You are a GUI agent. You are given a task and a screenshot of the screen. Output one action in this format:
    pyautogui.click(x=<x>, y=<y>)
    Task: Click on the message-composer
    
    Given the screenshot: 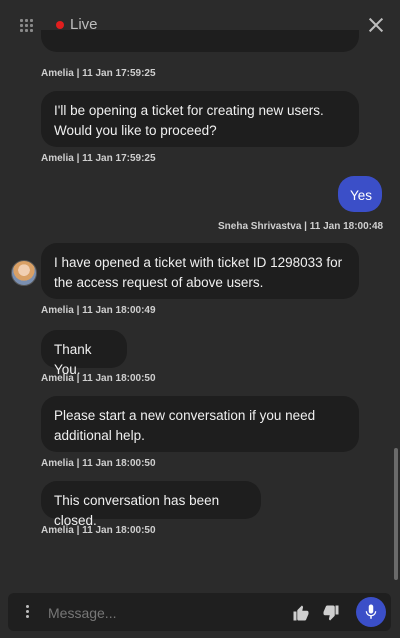 What is the action you would take?
    pyautogui.click(x=199, y=612)
    